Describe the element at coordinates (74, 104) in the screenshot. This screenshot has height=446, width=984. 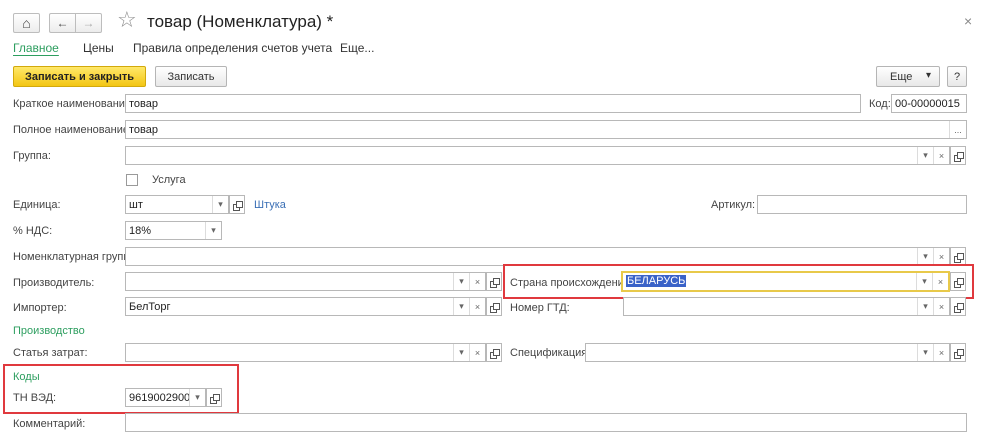
I see `short-name-label: Краткое наименование:` at that location.